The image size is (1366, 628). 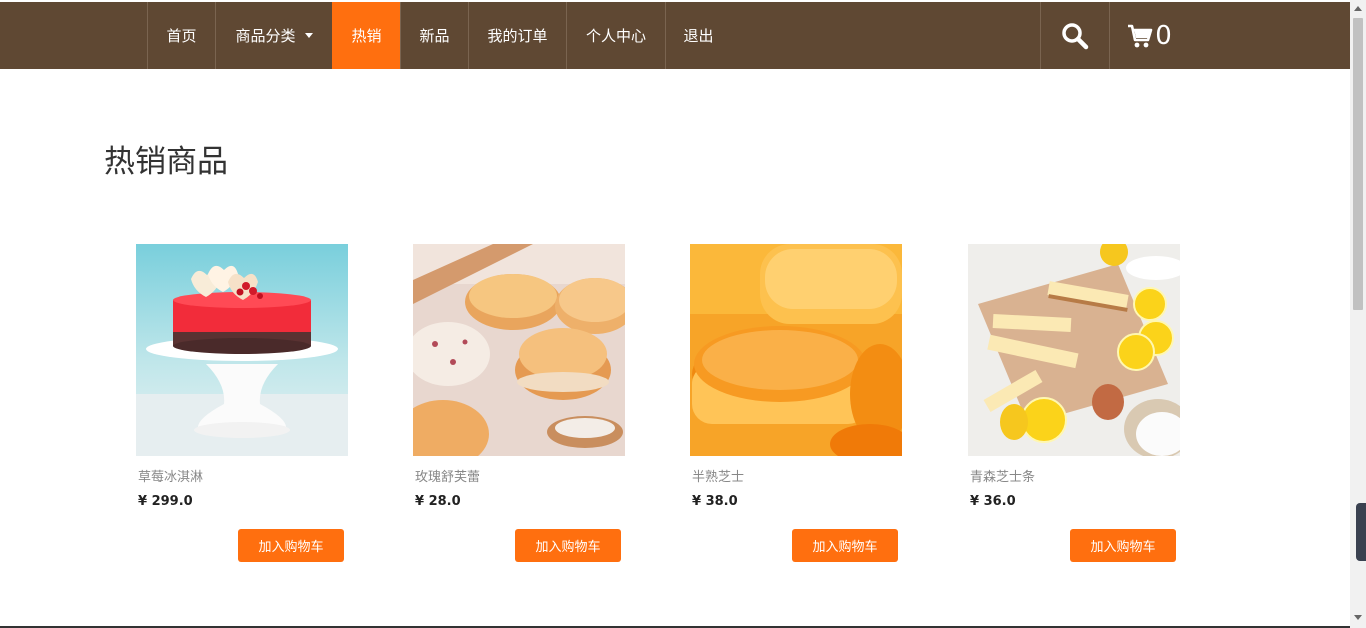 I want to click on product-card: 青森芝士条 ¥ 36.0 加入购物车, so click(x=1074, y=403).